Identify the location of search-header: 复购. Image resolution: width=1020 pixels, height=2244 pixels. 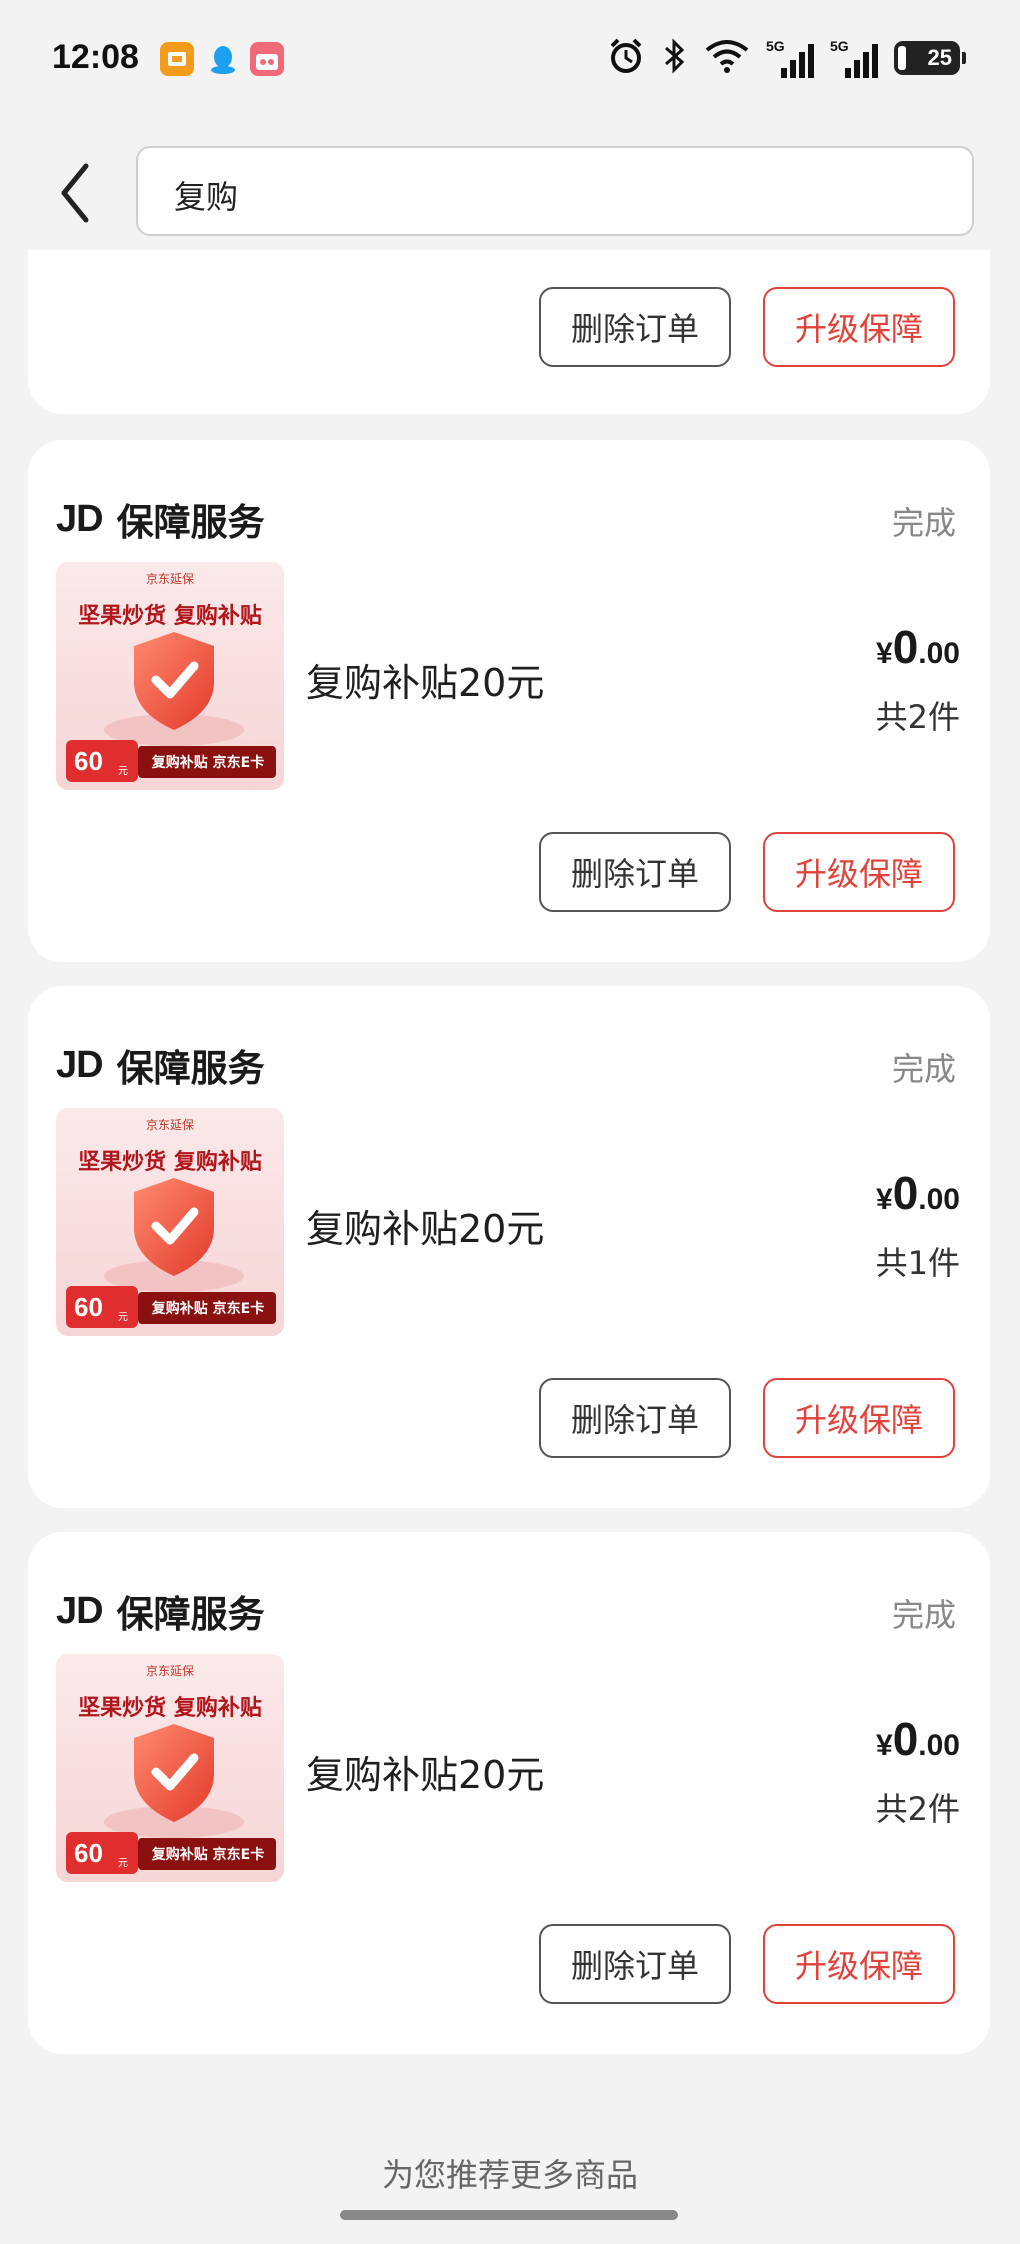
(510, 190).